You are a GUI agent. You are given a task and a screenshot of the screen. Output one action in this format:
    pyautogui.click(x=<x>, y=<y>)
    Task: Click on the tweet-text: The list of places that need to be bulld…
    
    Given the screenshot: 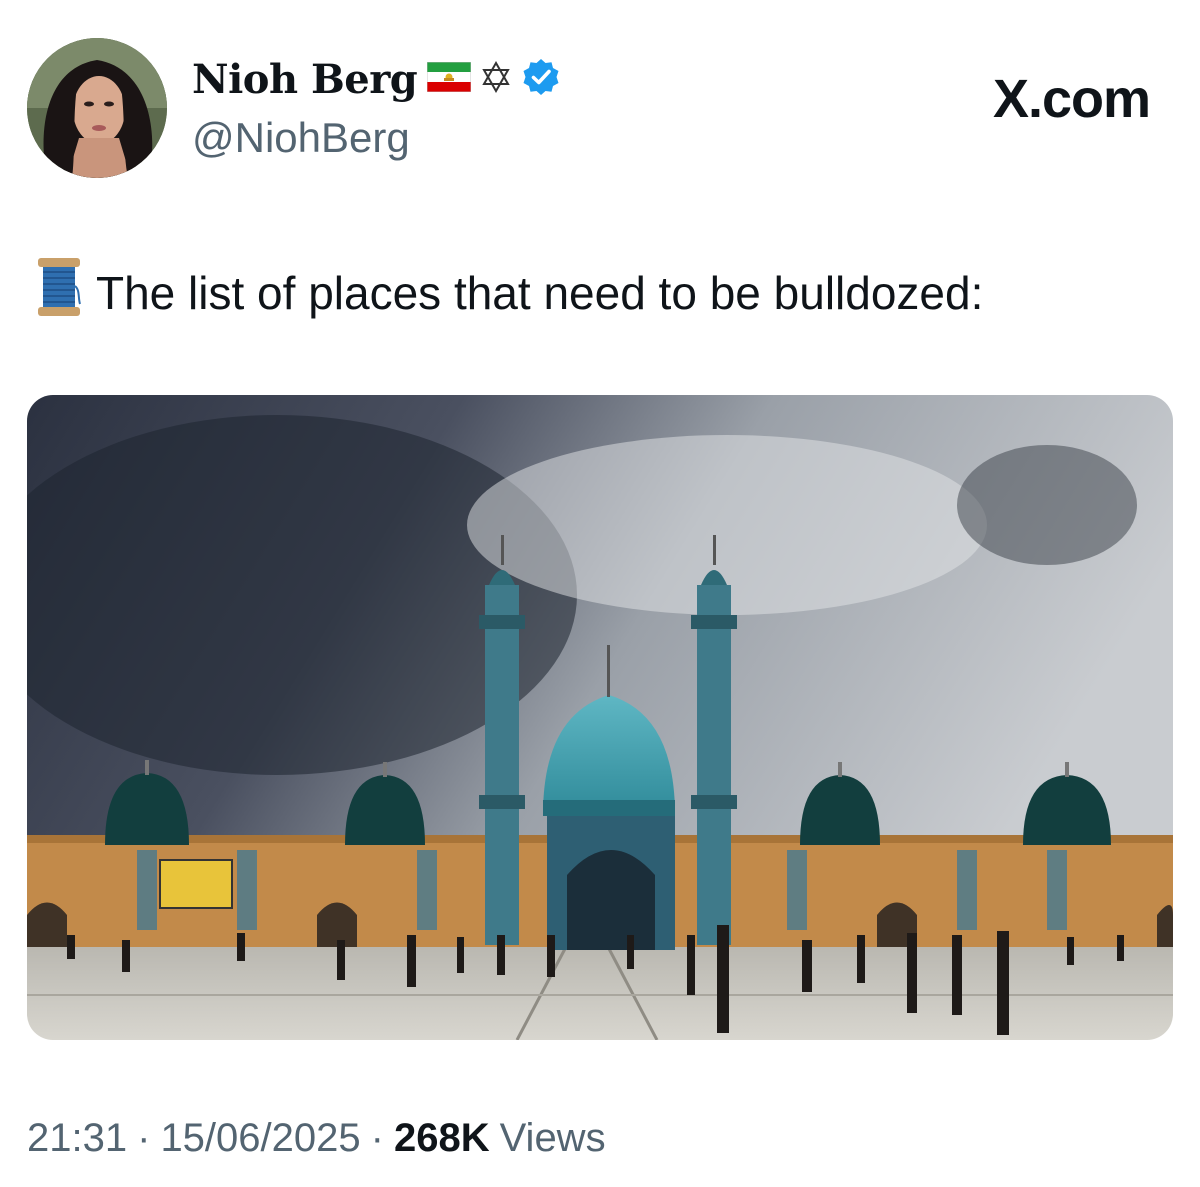 What is the action you would take?
    pyautogui.click(x=509, y=292)
    